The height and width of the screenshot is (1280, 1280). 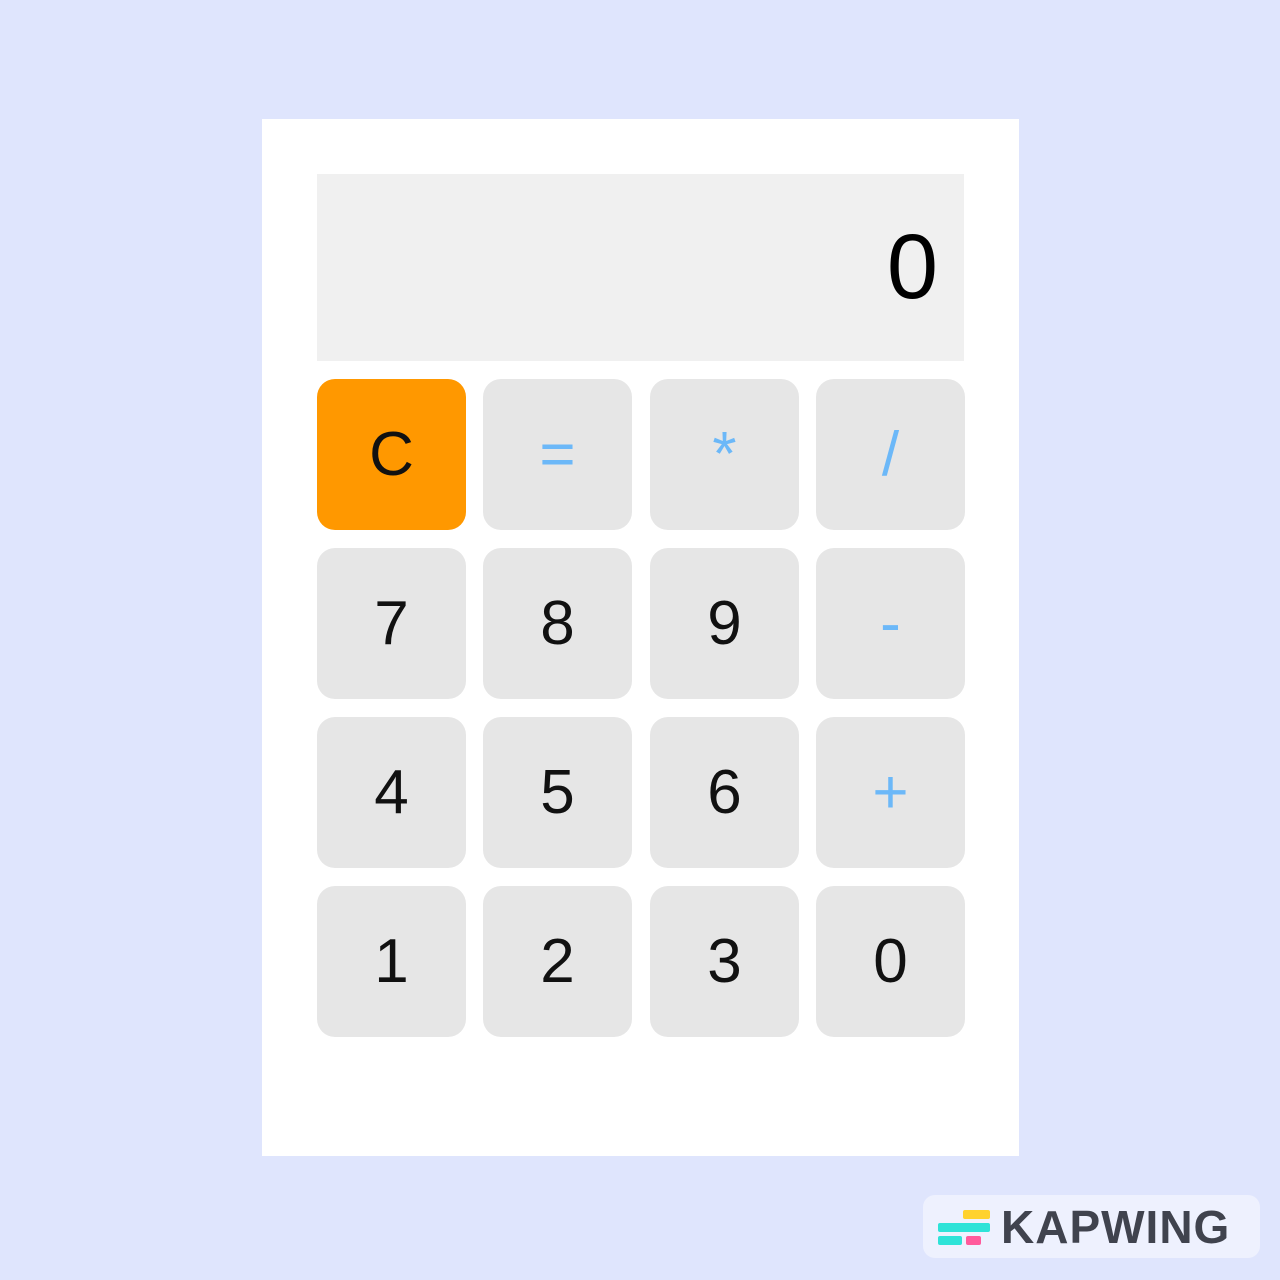 What do you see at coordinates (557, 454) in the screenshot?
I see `equals-button: =` at bounding box center [557, 454].